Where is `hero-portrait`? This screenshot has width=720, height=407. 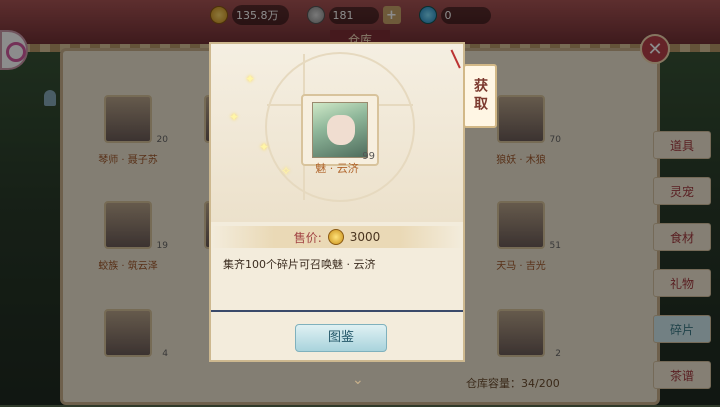 hero-portrait is located at coordinates (340, 130).